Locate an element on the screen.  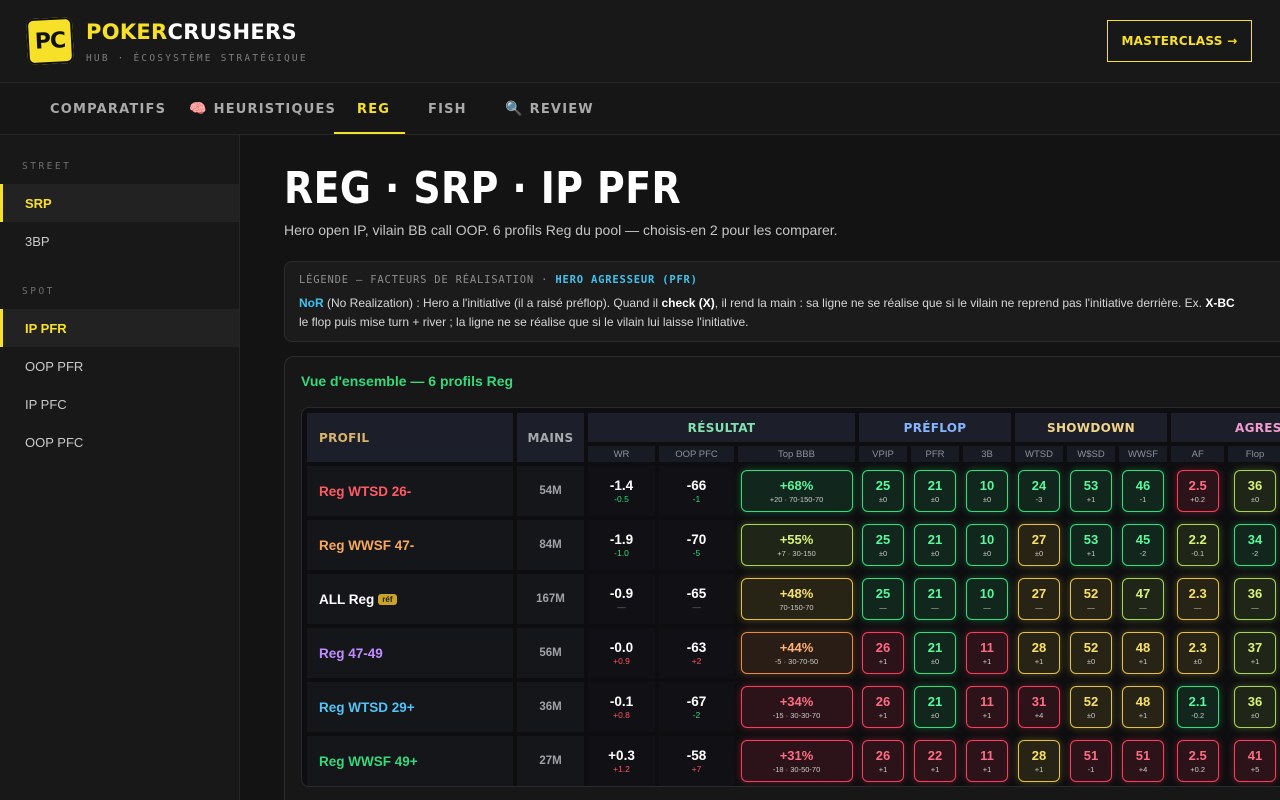
wwsf-value: 48 is located at coordinates (1143, 701).